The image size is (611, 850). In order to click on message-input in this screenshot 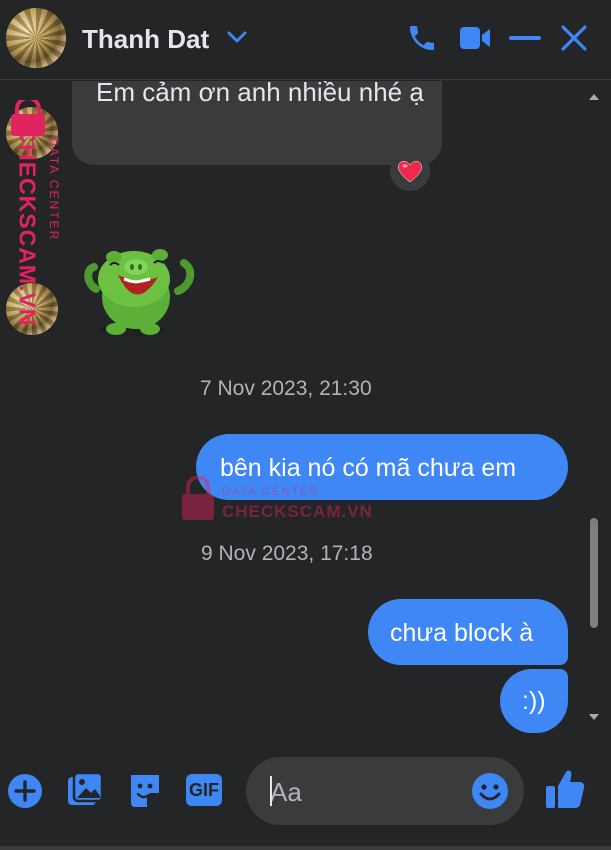, I will do `click(365, 792)`.